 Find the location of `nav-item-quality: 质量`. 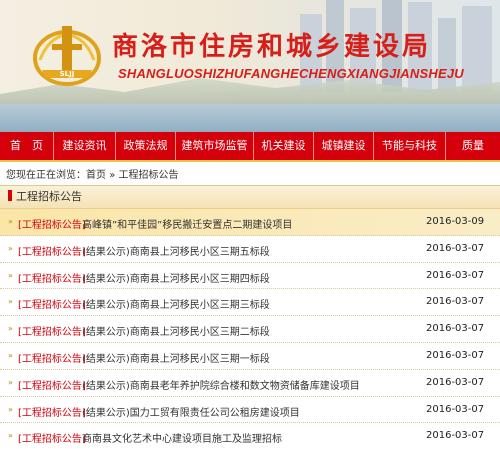

nav-item-quality: 质量 is located at coordinates (473, 146).